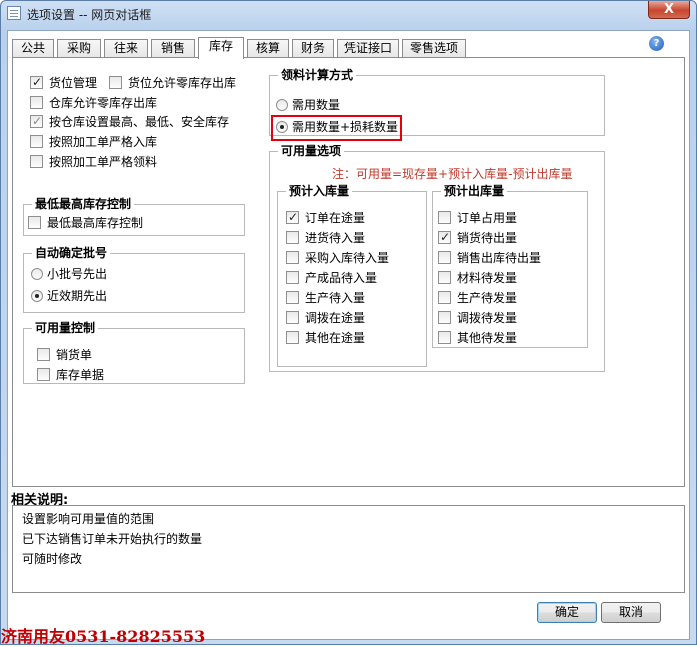 Image resolution: width=697 pixels, height=647 pixels. What do you see at coordinates (311, 151) in the screenshot?
I see `avail-options-title: 可用量选项` at bounding box center [311, 151].